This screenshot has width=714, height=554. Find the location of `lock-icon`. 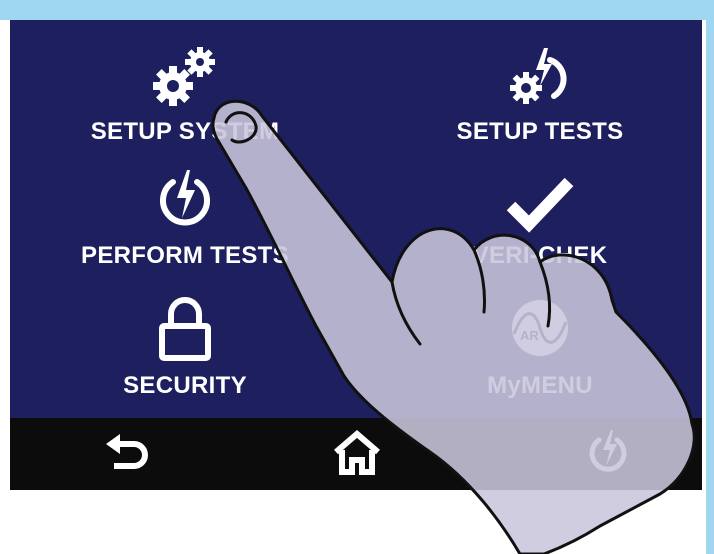

lock-icon is located at coordinates (185, 329).